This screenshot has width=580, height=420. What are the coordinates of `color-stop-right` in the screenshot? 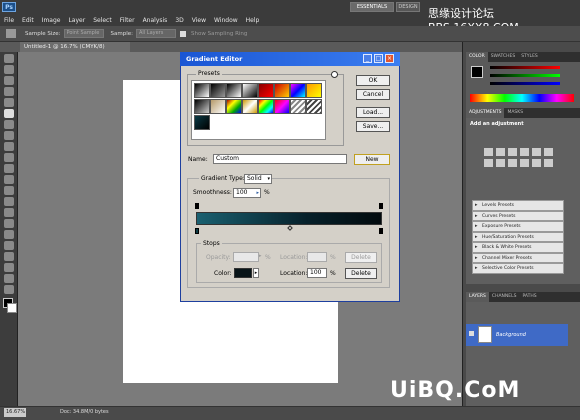 It's located at (381, 231).